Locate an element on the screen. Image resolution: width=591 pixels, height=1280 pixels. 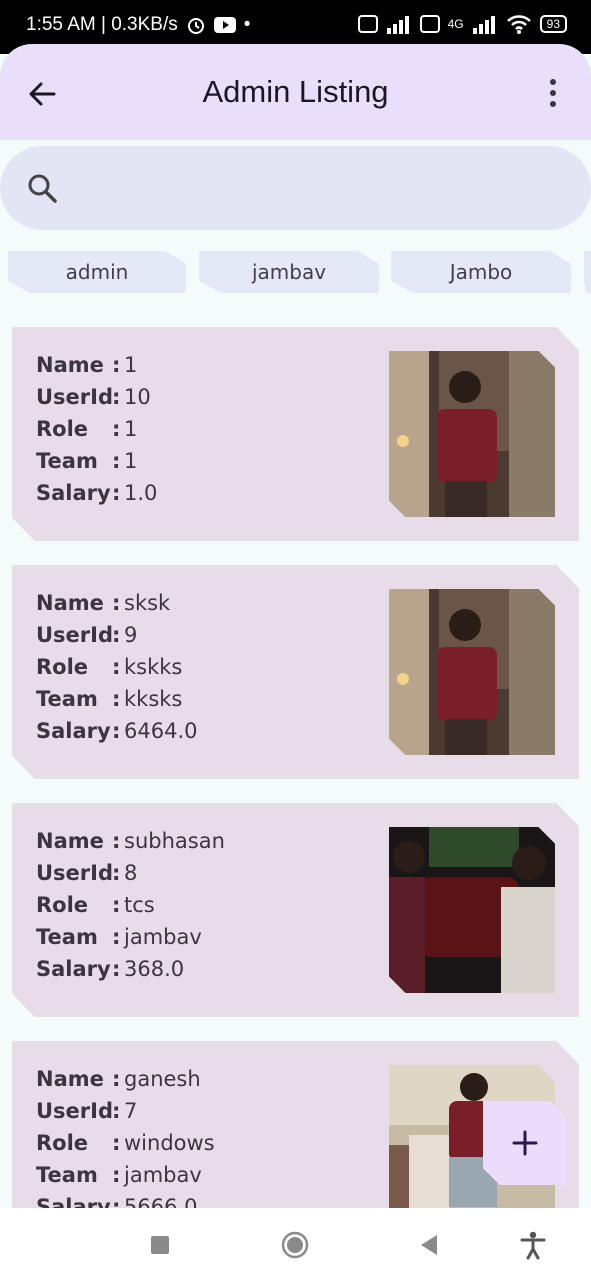
name-row: Name: sksk is located at coordinates (116, 603).